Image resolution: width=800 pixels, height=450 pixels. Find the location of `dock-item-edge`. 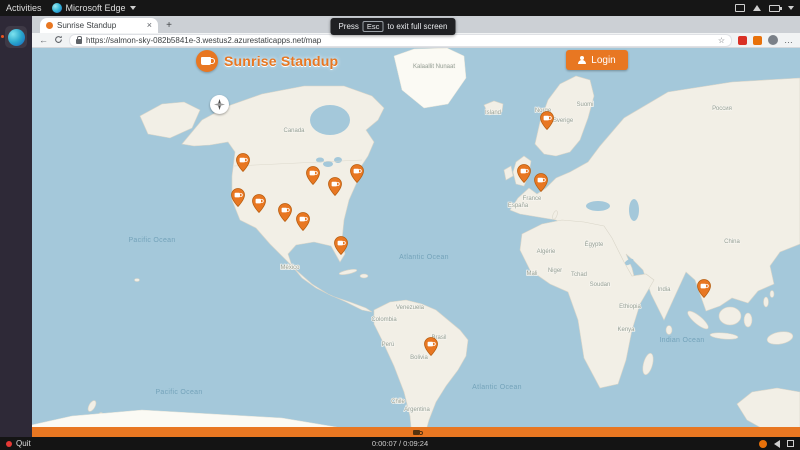

dock-item-edge is located at coordinates (14, 37).